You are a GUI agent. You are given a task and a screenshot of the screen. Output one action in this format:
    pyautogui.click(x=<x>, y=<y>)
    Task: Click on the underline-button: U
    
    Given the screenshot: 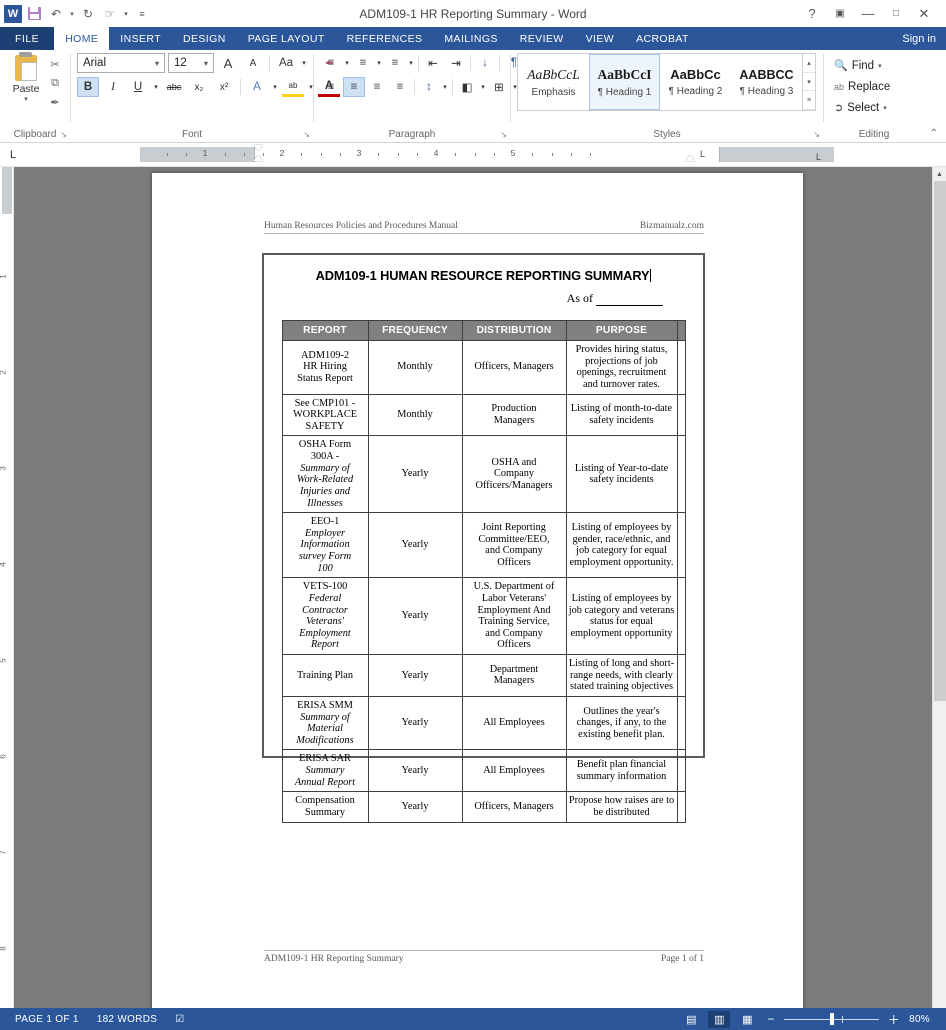 What is the action you would take?
    pyautogui.click(x=138, y=87)
    